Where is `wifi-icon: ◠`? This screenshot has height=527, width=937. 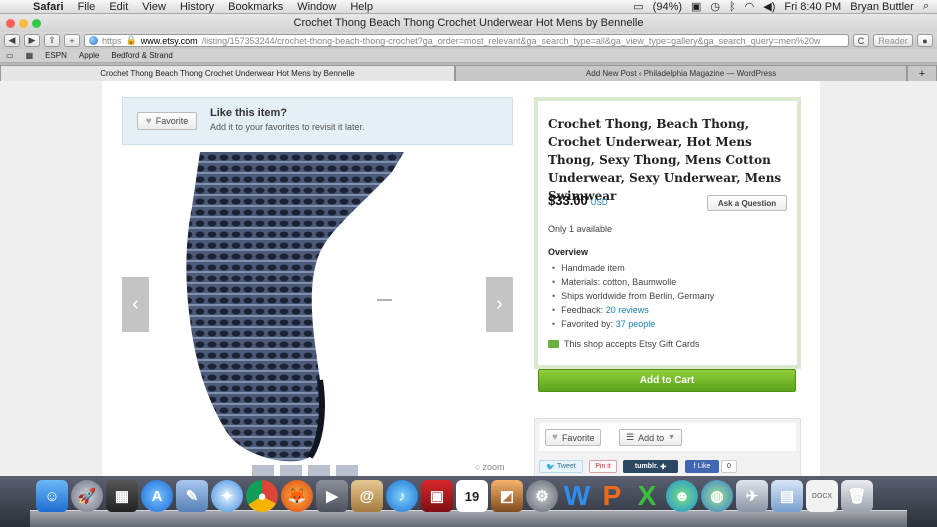
wifi-icon: ◠ is located at coordinates (750, 6).